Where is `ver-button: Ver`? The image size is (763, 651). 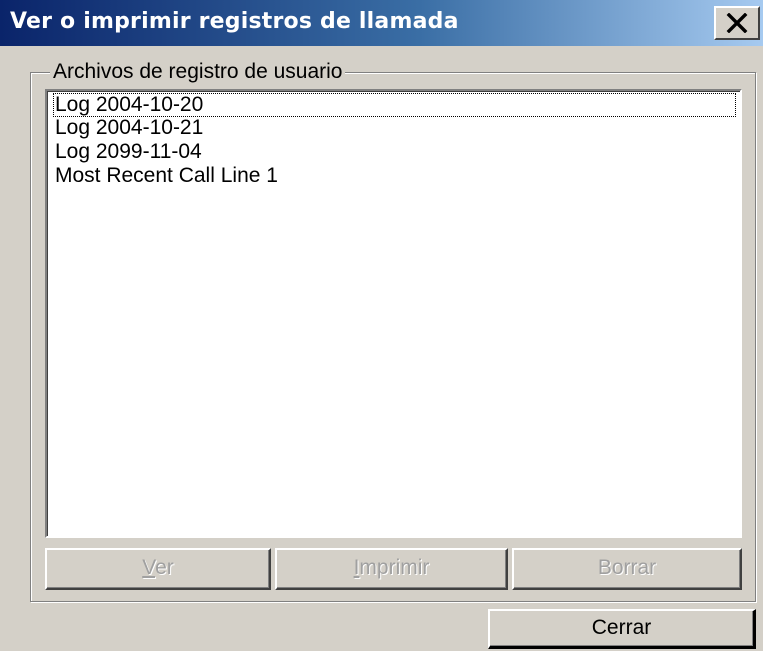 ver-button: Ver is located at coordinates (158, 569).